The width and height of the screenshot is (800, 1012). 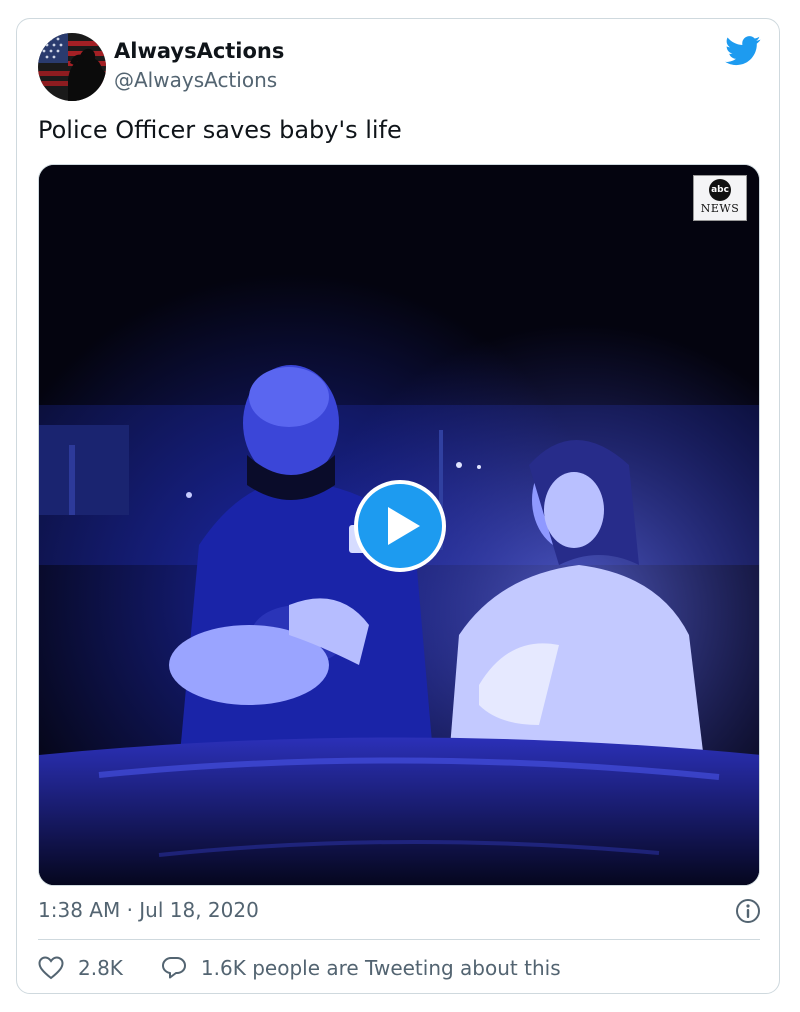 I want to click on avatar, so click(x=72, y=67).